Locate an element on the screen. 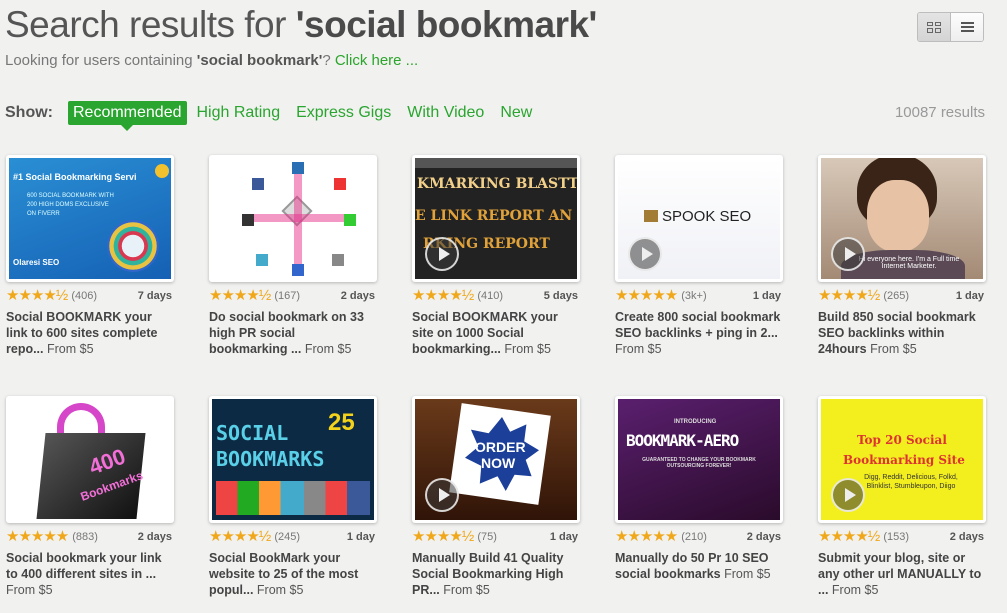 The height and width of the screenshot is (613, 1007). gig-thumbnail: 25 SOCIAL BOOKMARKS is located at coordinates (293, 459).